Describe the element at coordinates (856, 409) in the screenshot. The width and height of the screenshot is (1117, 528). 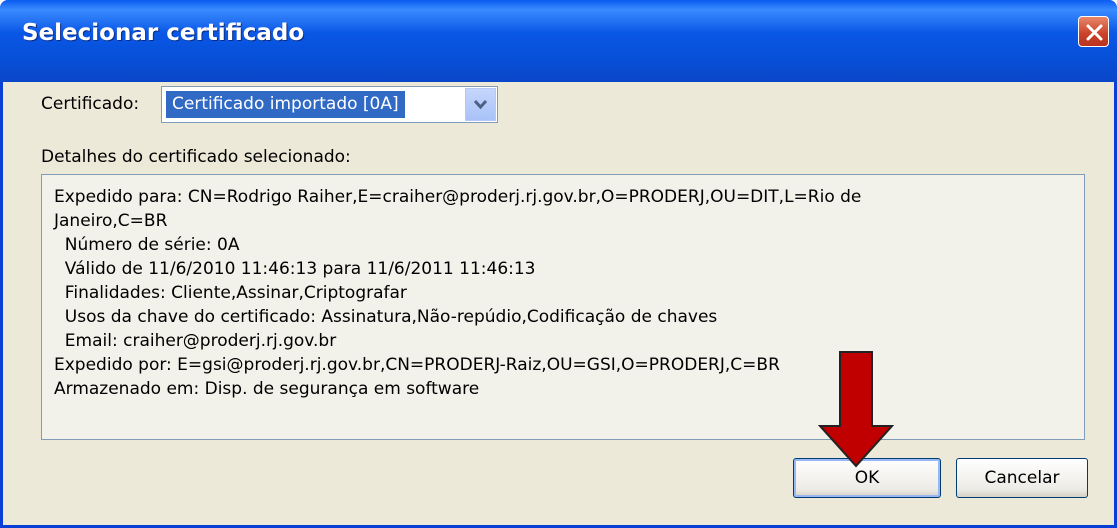
I see `annotation-arrow-icon` at that location.